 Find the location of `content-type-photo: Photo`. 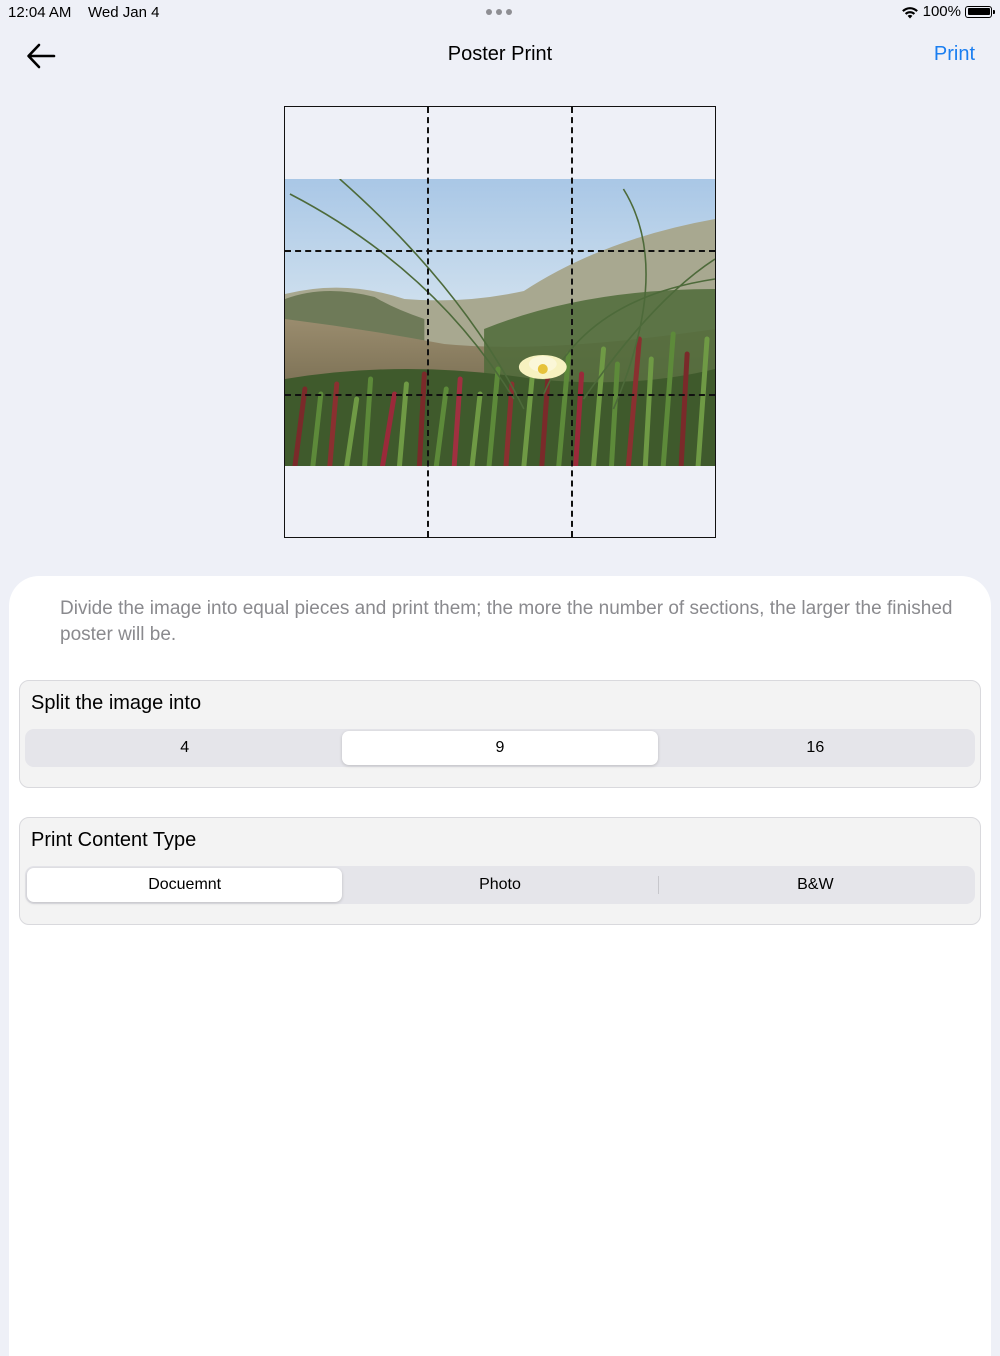

content-type-photo: Photo is located at coordinates (499, 885).